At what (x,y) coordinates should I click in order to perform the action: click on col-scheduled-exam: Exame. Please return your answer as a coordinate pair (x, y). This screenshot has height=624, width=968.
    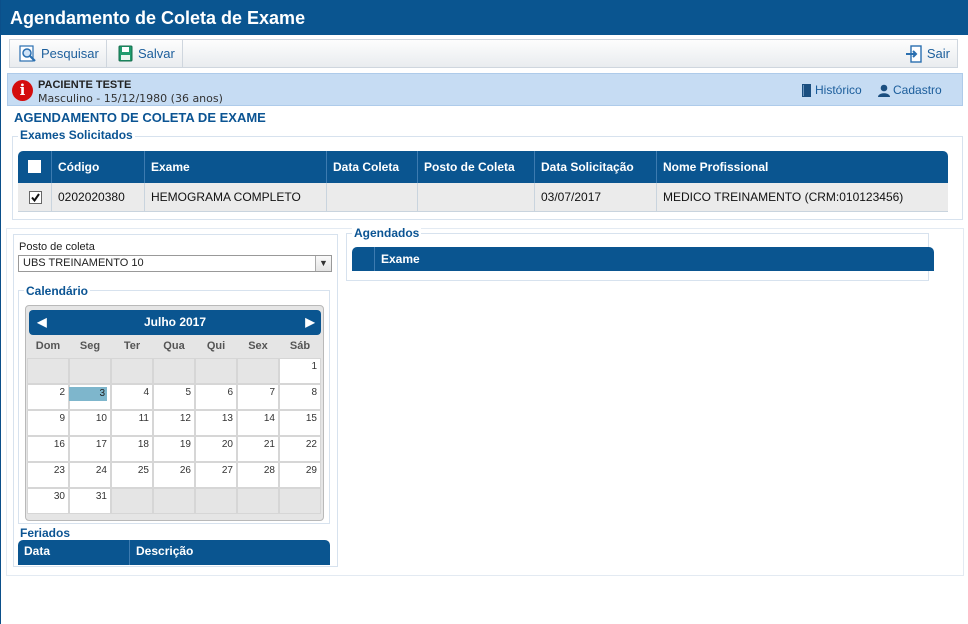
    Looking at the image, I should click on (654, 259).